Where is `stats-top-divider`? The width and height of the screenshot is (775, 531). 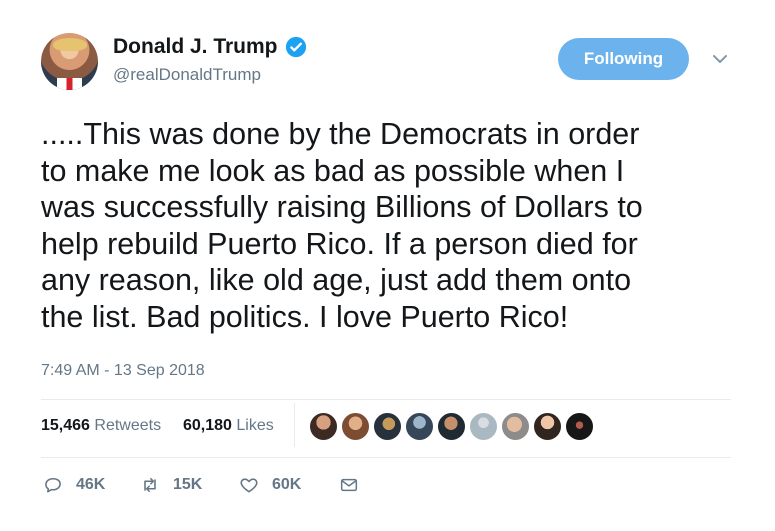 stats-top-divider is located at coordinates (386, 399).